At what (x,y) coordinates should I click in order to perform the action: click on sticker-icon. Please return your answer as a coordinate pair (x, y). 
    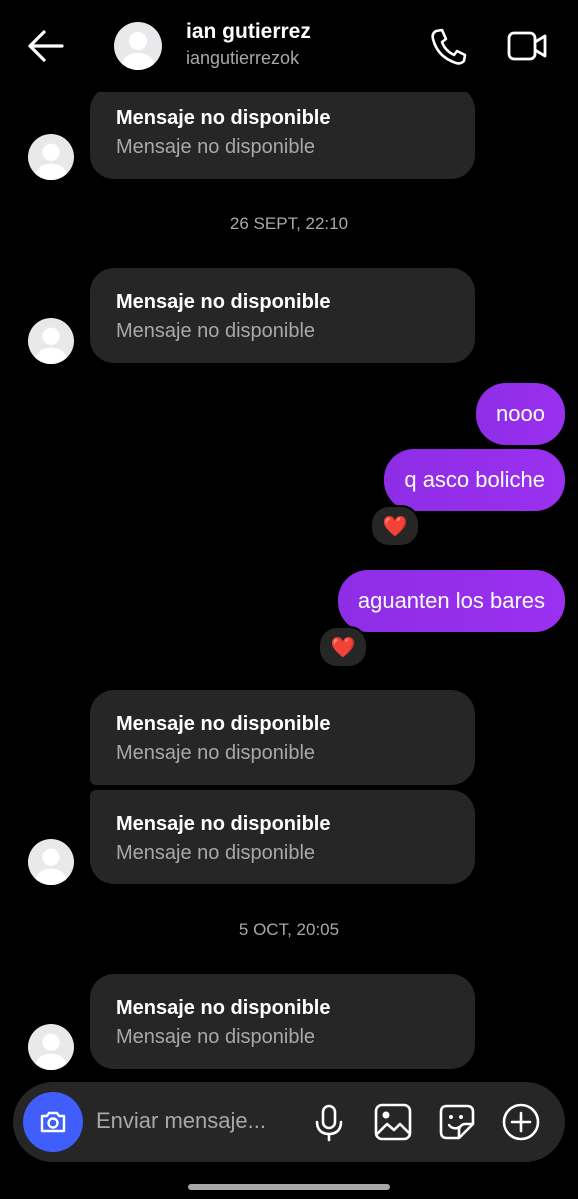
    Looking at the image, I should click on (457, 1122).